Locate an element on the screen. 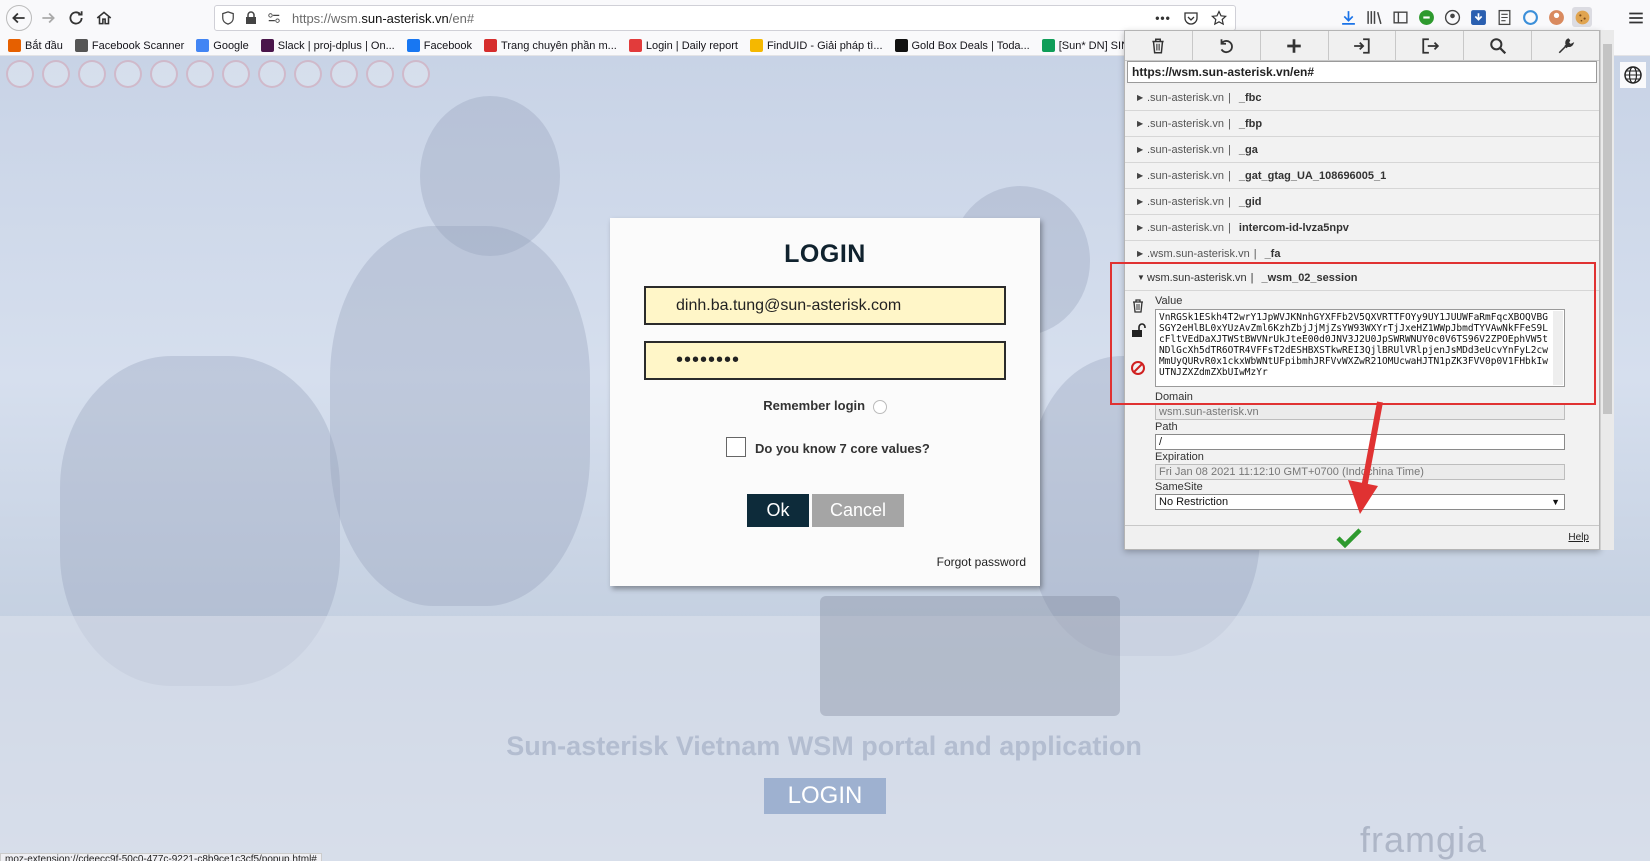 This screenshot has width=1650, height=861. cookie-row: ▶ .sun-asterisk.vn | _ga is located at coordinates (1362, 150).